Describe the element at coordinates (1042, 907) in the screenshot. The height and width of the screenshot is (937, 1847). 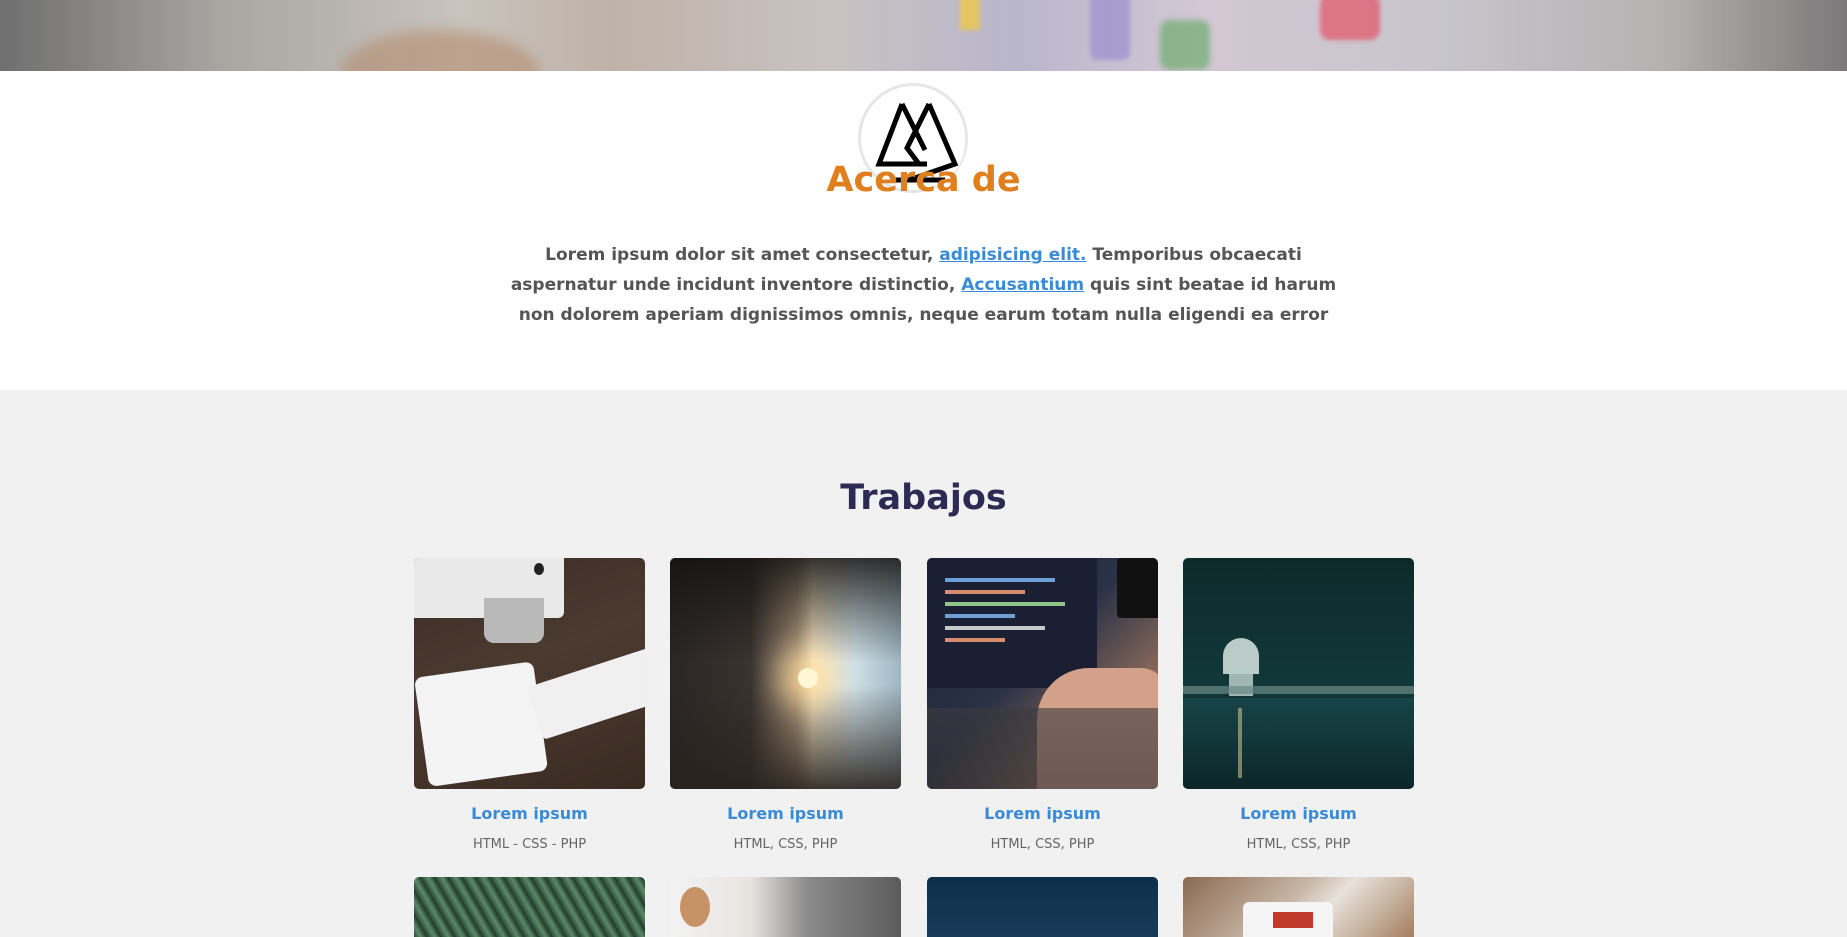
I see `work-image-night-sky` at that location.